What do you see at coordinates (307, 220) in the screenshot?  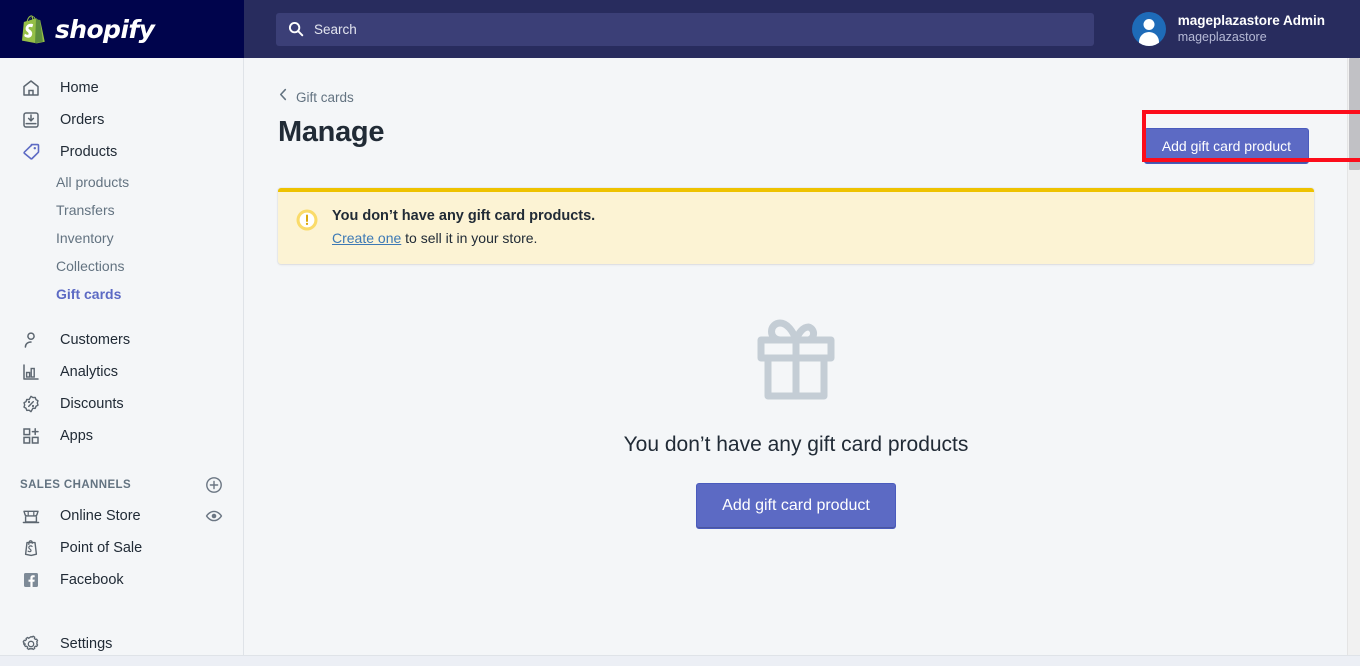 I see `warning-circle-icon` at bounding box center [307, 220].